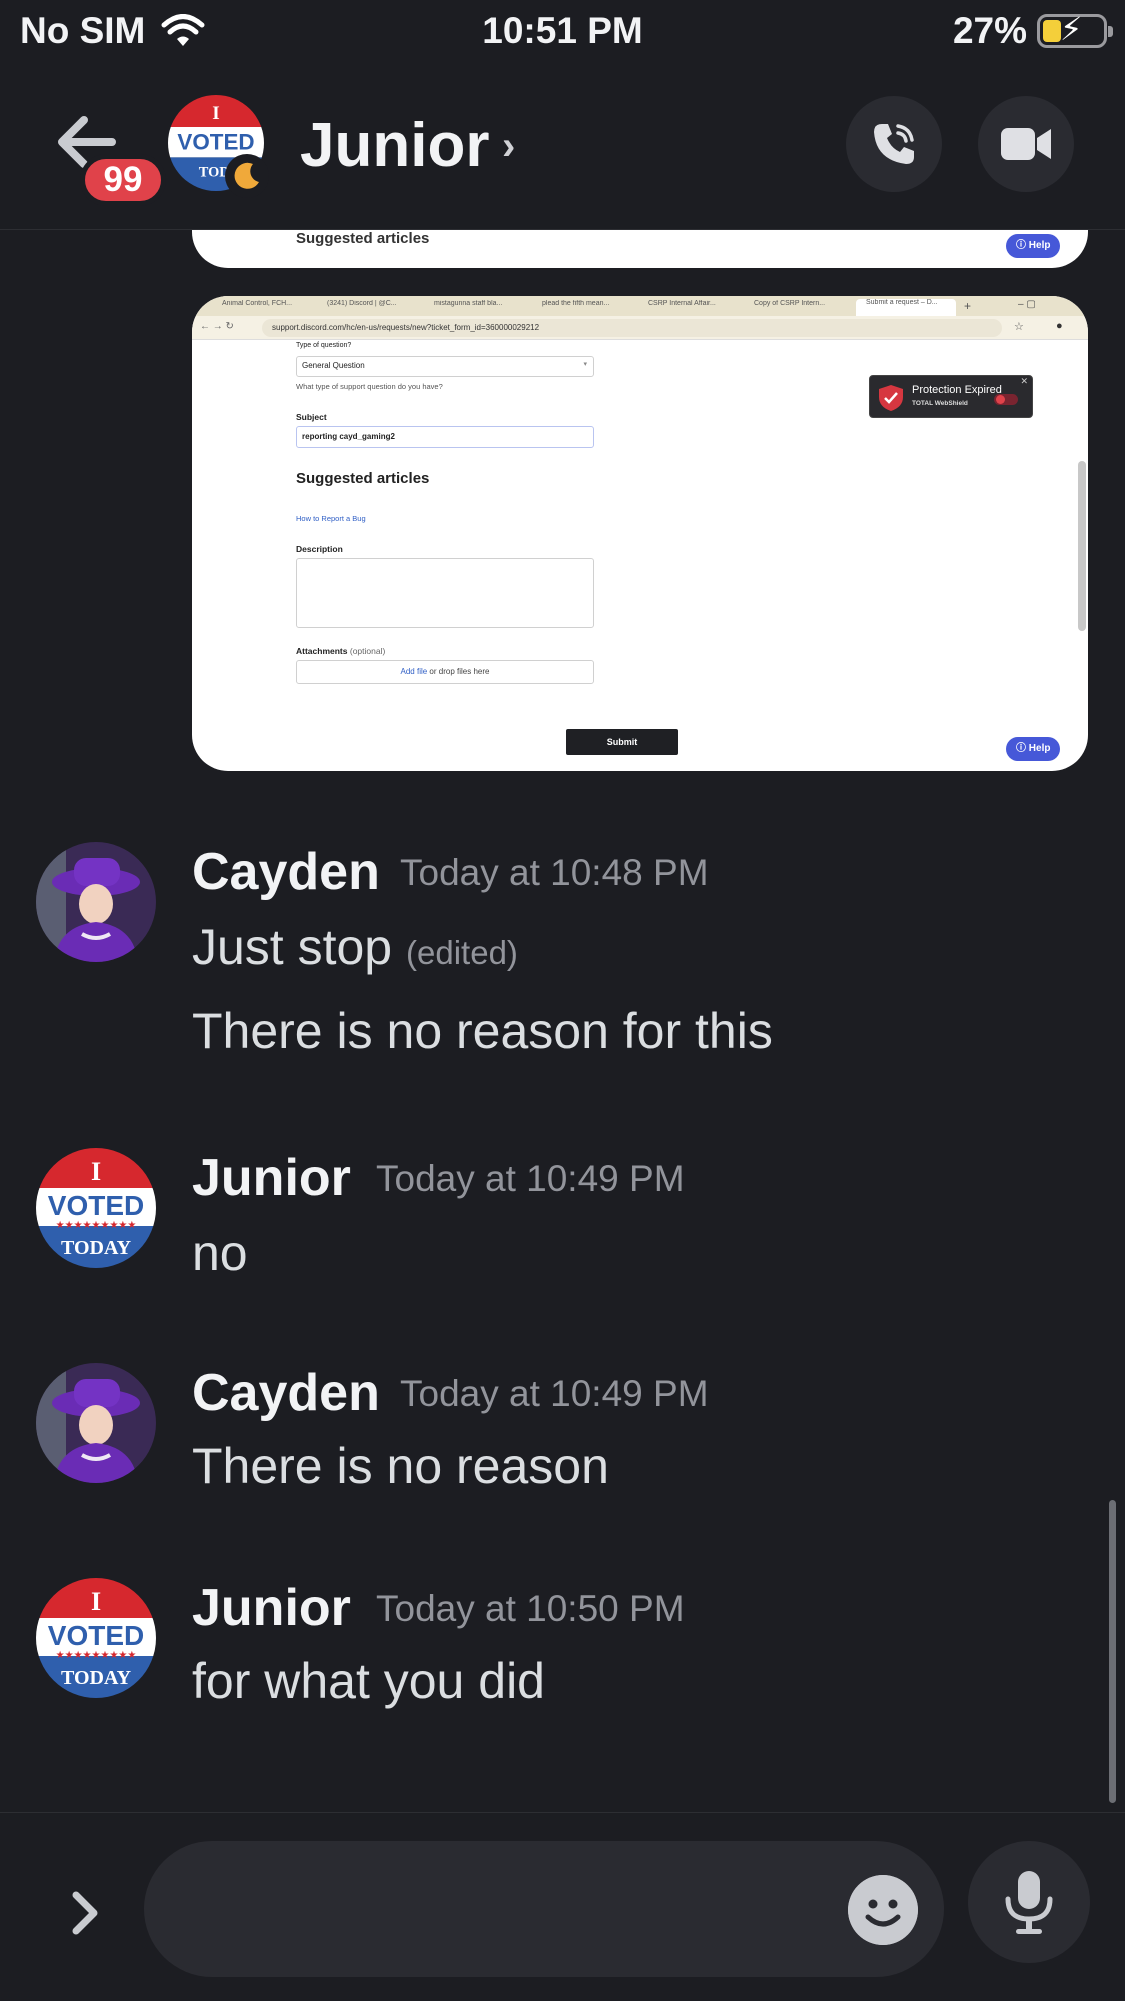 Image resolution: width=1125 pixels, height=2001 pixels. Describe the element at coordinates (324, 345) in the screenshot. I see `type-label: Type of question?` at that location.